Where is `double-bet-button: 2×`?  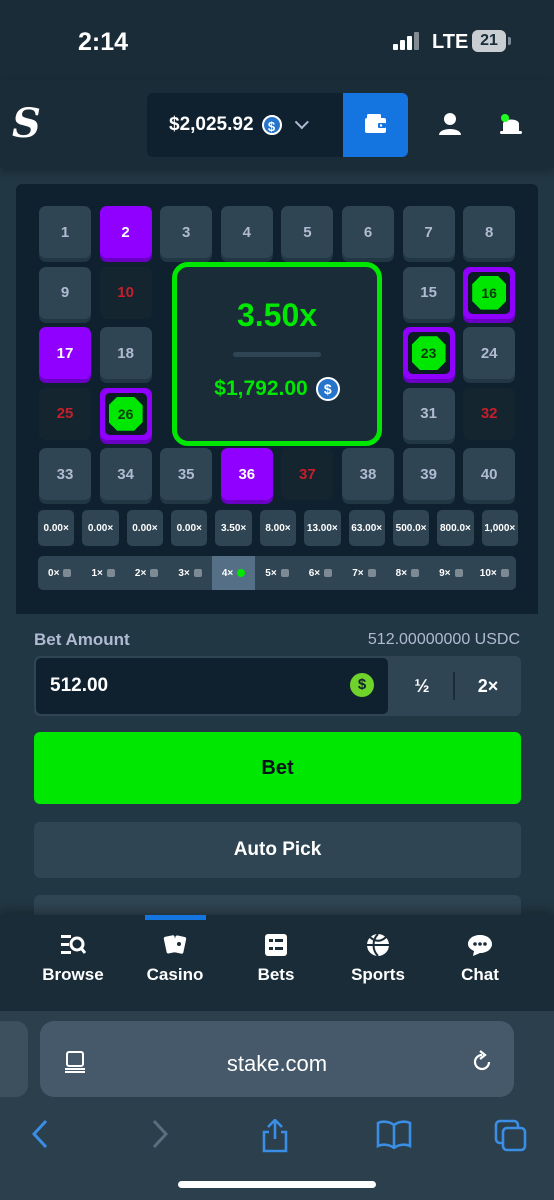 double-bet-button: 2× is located at coordinates (488, 686).